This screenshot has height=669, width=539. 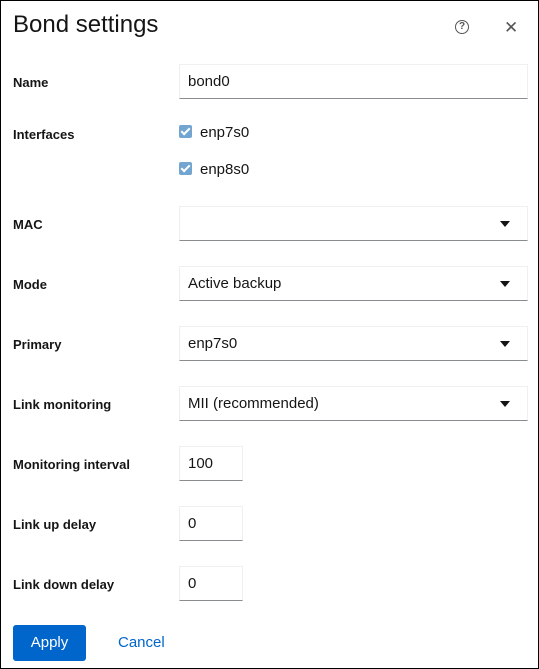 What do you see at coordinates (86, 24) in the screenshot?
I see `dialog-title: Bond settings` at bounding box center [86, 24].